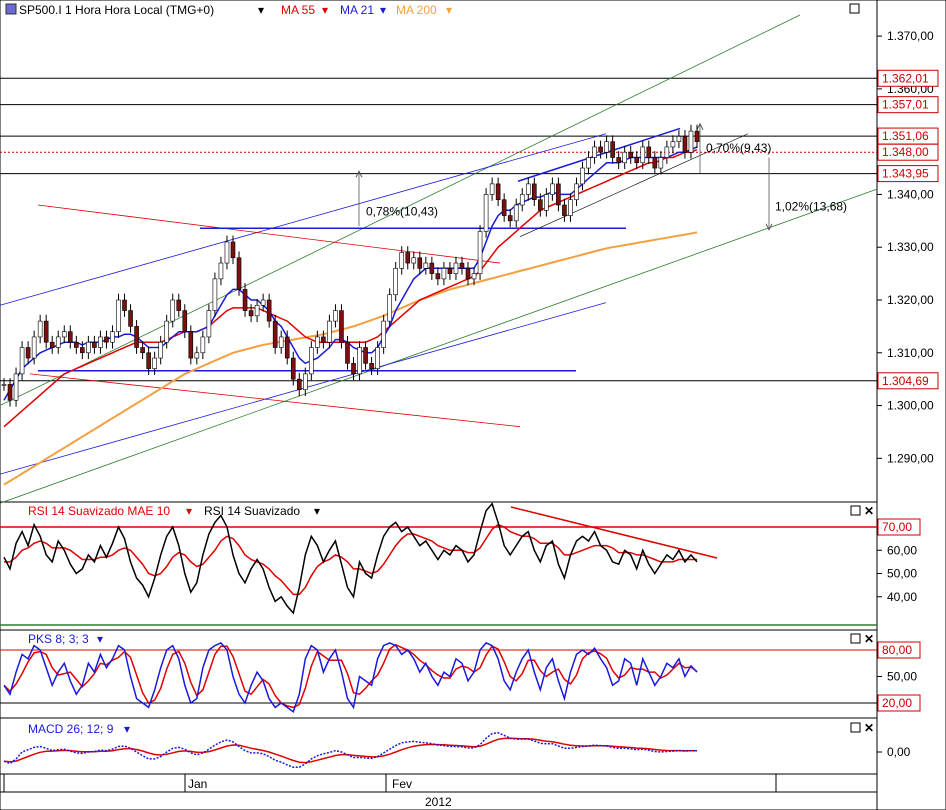 Image resolution: width=946 pixels, height=810 pixels. What do you see at coordinates (910, 353) in the screenshot?
I see `price-tick-label: 1.310,00` at bounding box center [910, 353].